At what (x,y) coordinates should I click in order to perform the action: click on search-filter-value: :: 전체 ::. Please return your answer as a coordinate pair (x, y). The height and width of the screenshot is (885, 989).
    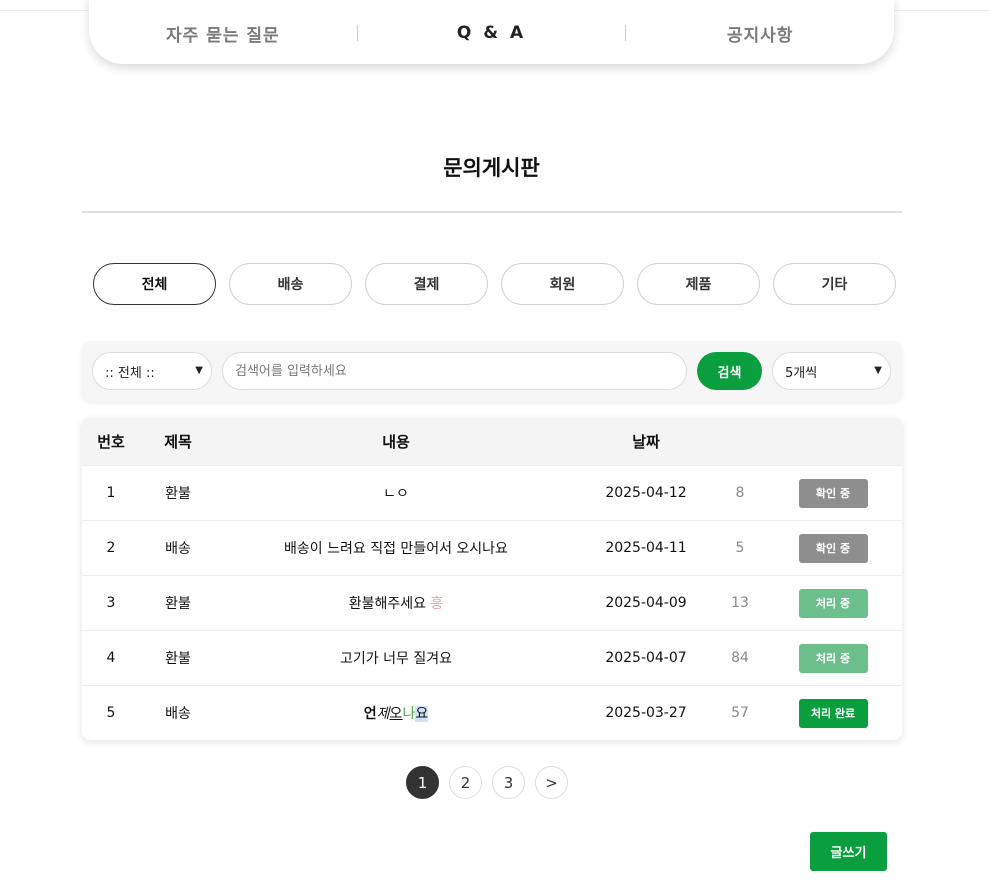
    Looking at the image, I should click on (130, 373).